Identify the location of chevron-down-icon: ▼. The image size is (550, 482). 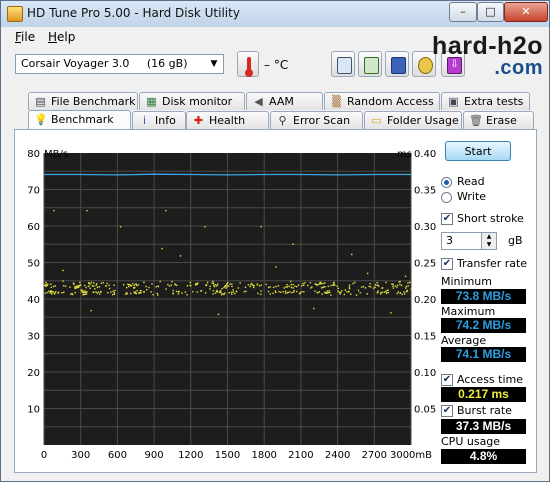
(214, 64).